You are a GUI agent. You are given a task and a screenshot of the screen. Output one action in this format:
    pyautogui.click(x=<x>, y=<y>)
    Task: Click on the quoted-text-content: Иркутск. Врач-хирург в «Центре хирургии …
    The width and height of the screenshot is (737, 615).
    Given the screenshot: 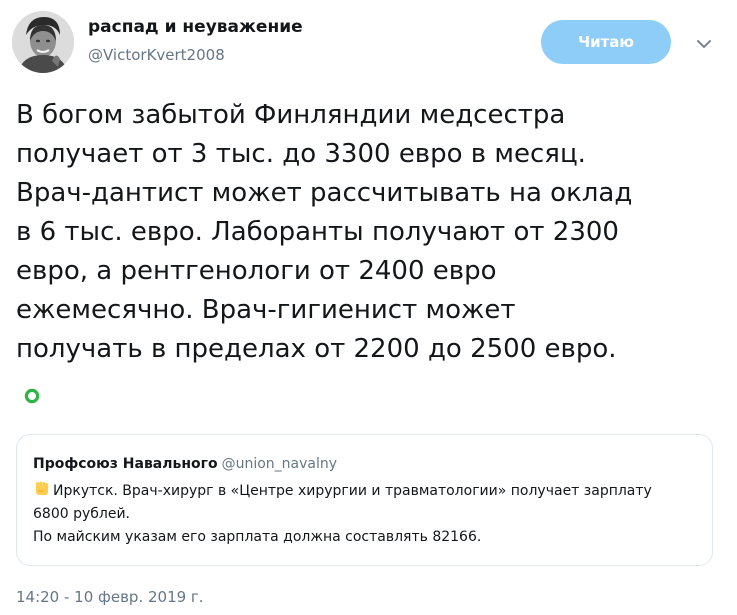 What is the action you would take?
    pyautogui.click(x=352, y=491)
    